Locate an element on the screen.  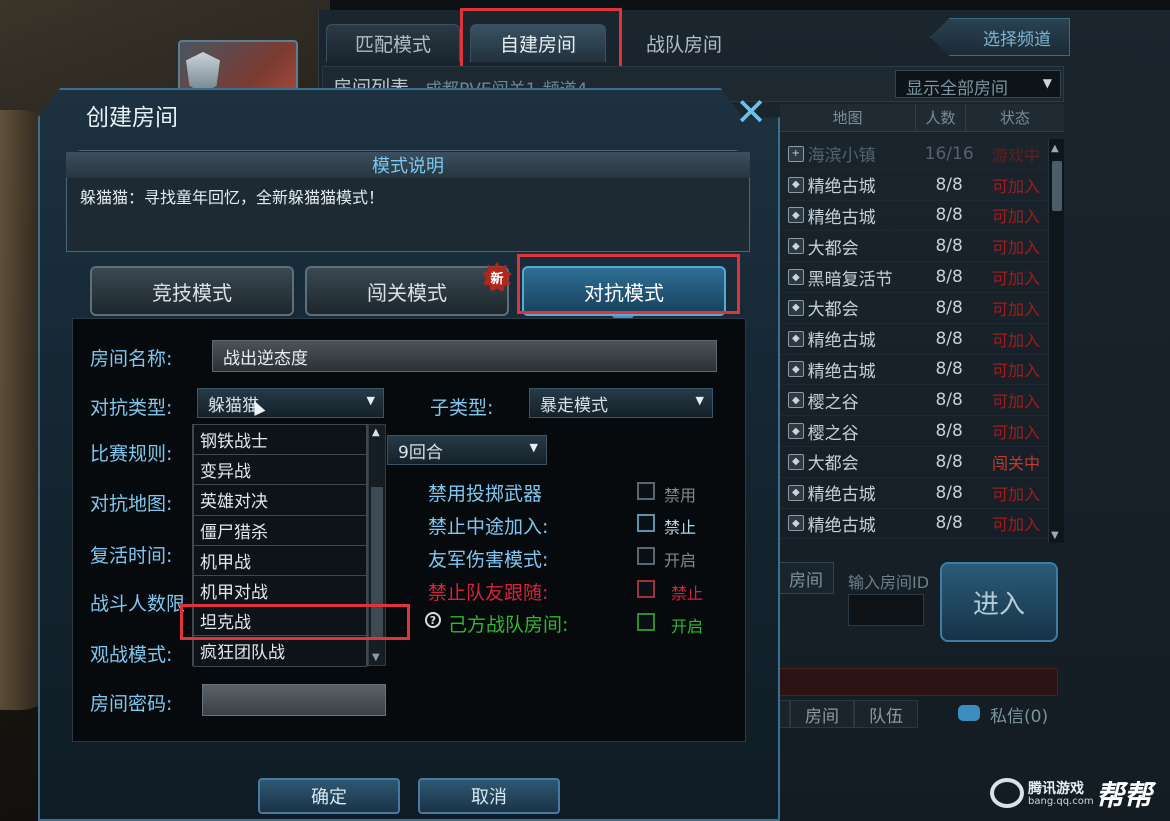
room-id-input is located at coordinates (886, 610).